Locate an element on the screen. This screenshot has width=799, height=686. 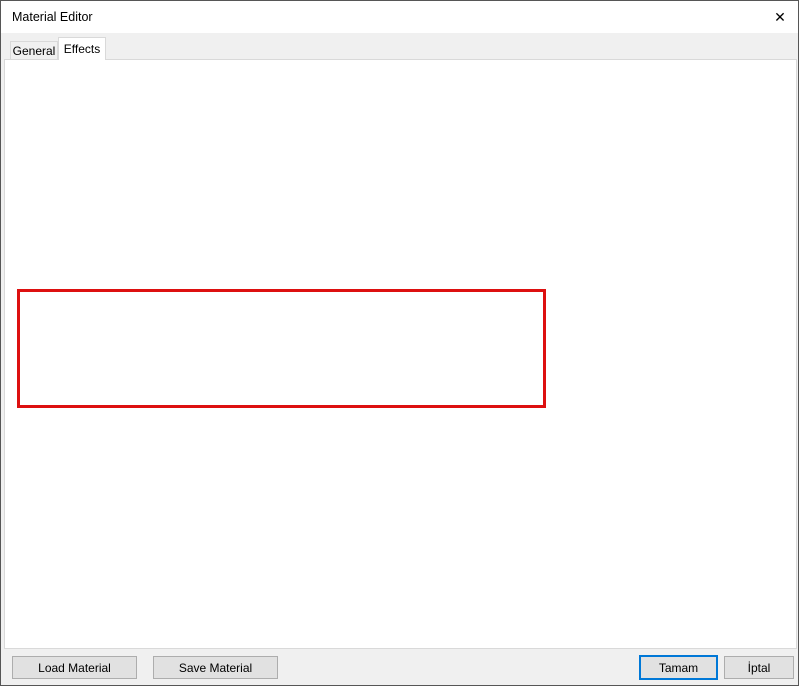
window-title: Material Editor is located at coordinates (52, 17).